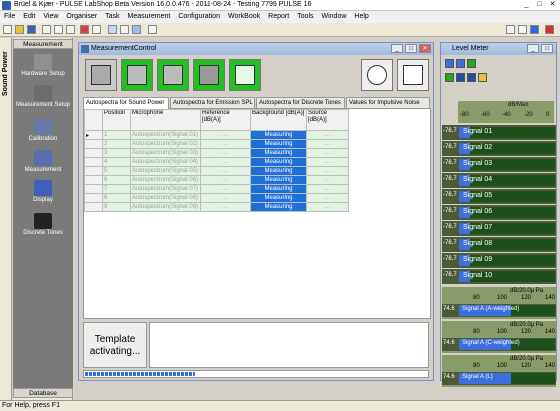 The image size is (560, 411). I want to click on cut-icon, so click(46, 29).